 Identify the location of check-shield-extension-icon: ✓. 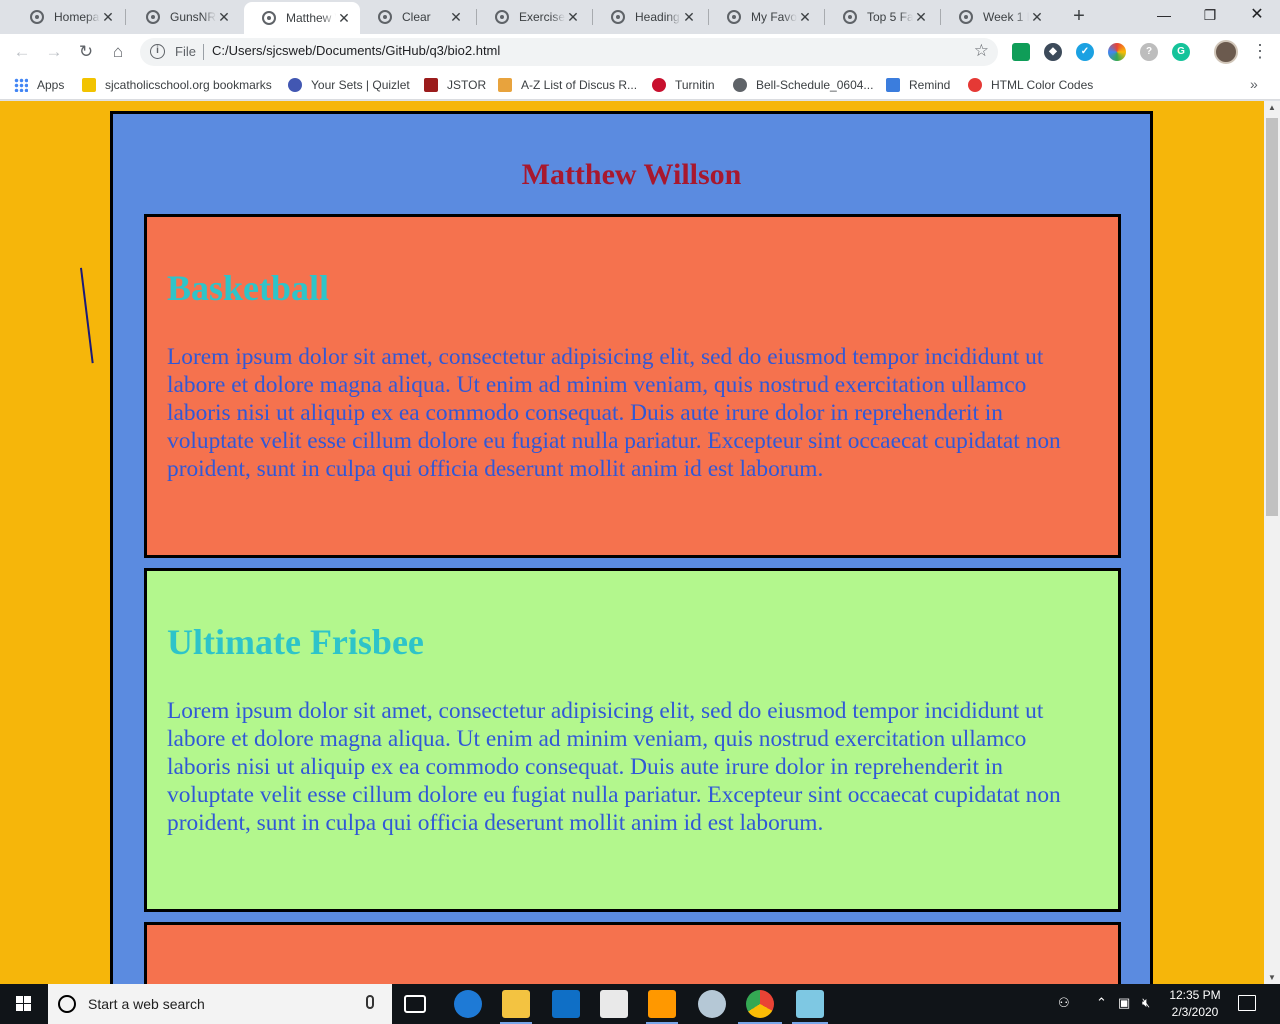
(1085, 52).